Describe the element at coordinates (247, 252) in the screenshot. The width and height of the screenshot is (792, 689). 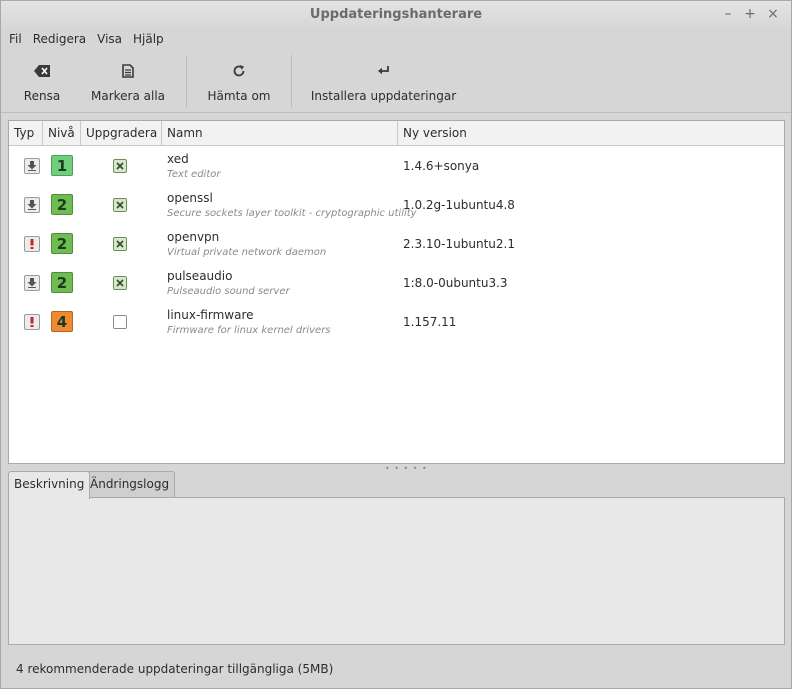
I see `package-description: Virtual private network daemon` at that location.